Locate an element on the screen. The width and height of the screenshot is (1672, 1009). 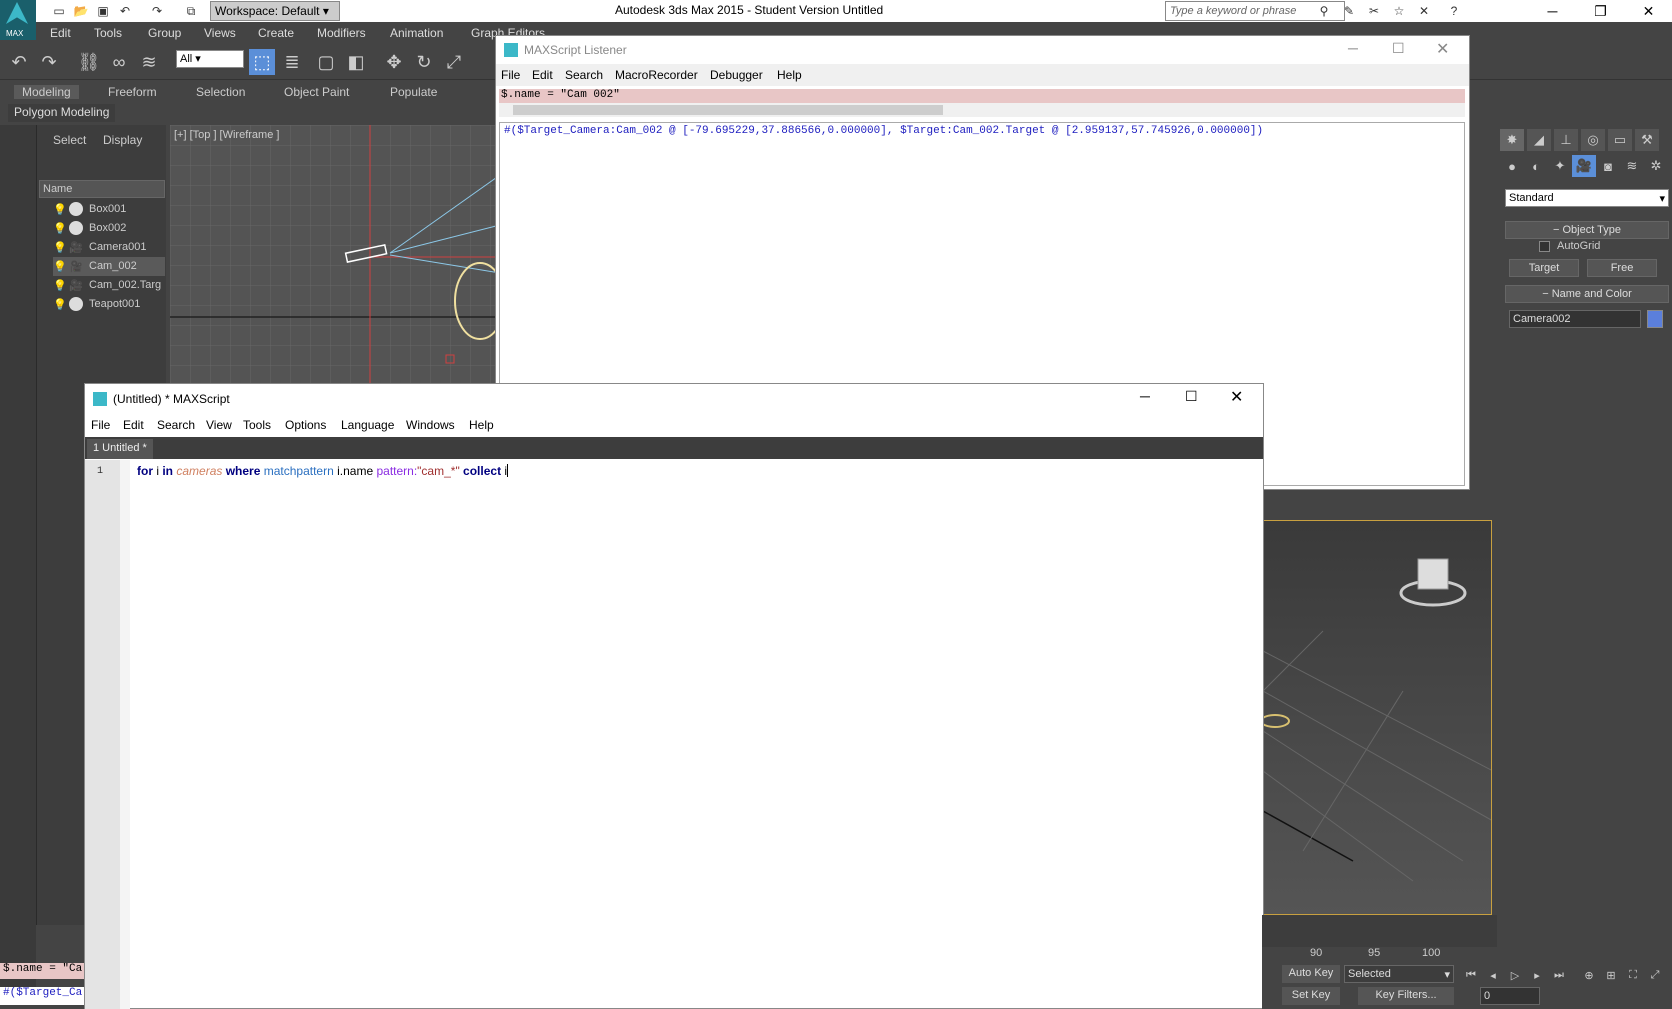
workspace-dropdown: Workspace: Default ▾ is located at coordinates (275, 11).